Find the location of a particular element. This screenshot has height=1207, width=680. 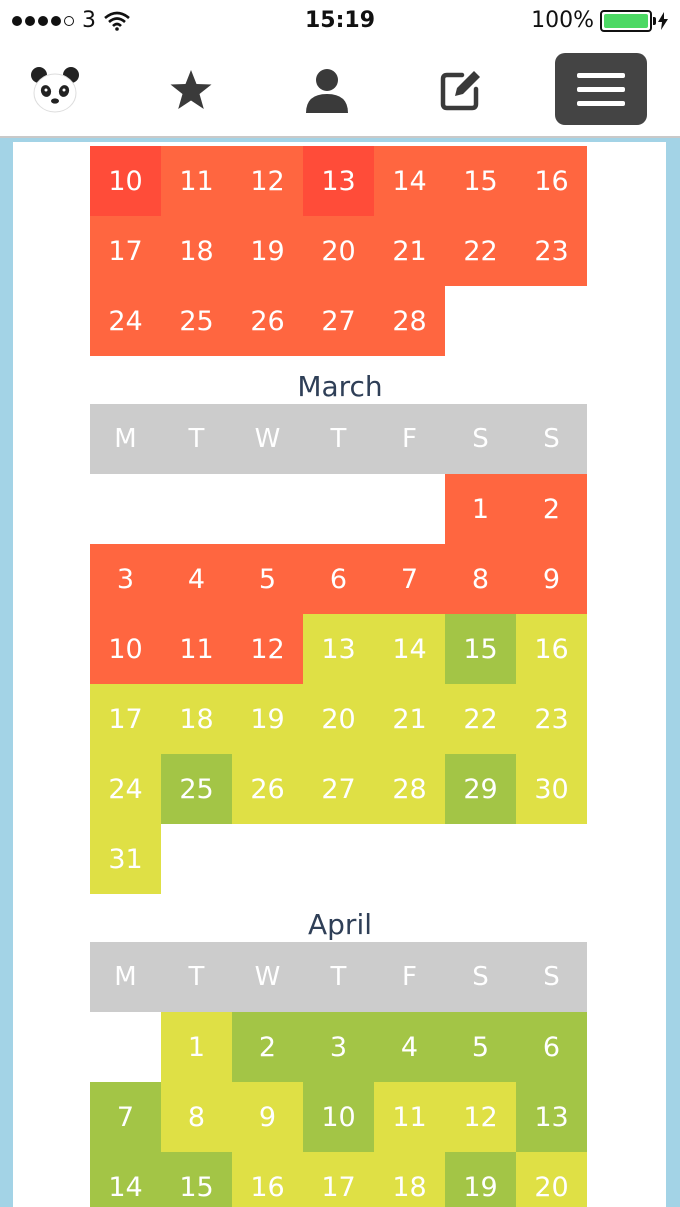

week-row: 24 25 26 27 28 29 30 is located at coordinates (339, 789).